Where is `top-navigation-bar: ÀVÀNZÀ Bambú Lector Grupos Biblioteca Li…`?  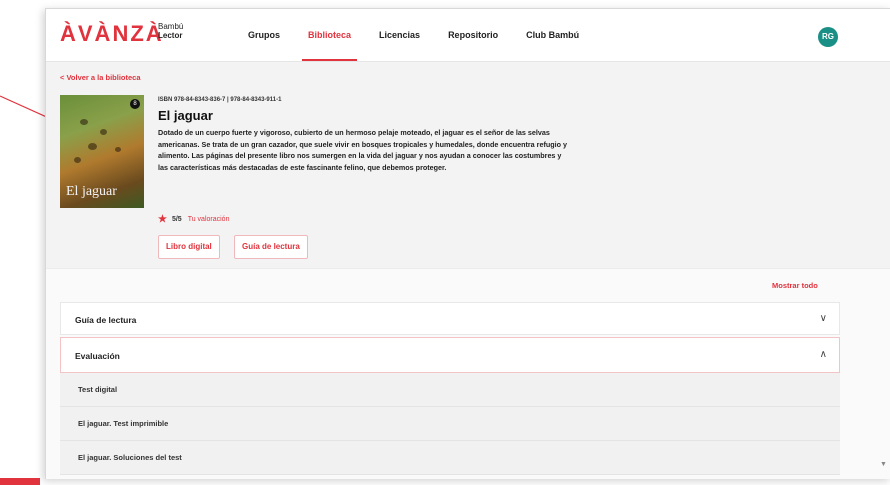 top-navigation-bar: ÀVÀNZÀ Bambú Lector Grupos Biblioteca Li… is located at coordinates (468, 35).